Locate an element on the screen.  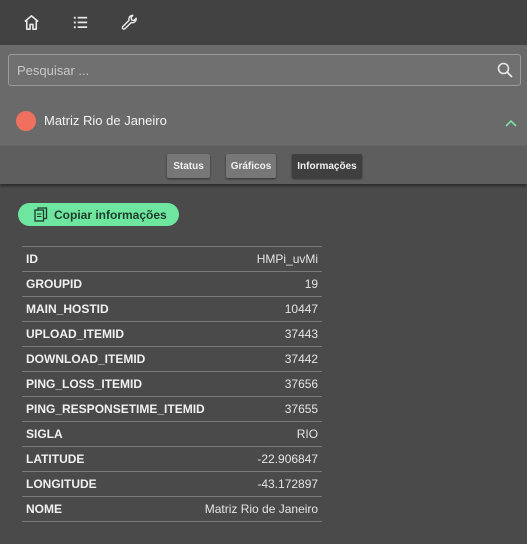
info-key: DOWNLOAD_ITEMID is located at coordinates (86, 359).